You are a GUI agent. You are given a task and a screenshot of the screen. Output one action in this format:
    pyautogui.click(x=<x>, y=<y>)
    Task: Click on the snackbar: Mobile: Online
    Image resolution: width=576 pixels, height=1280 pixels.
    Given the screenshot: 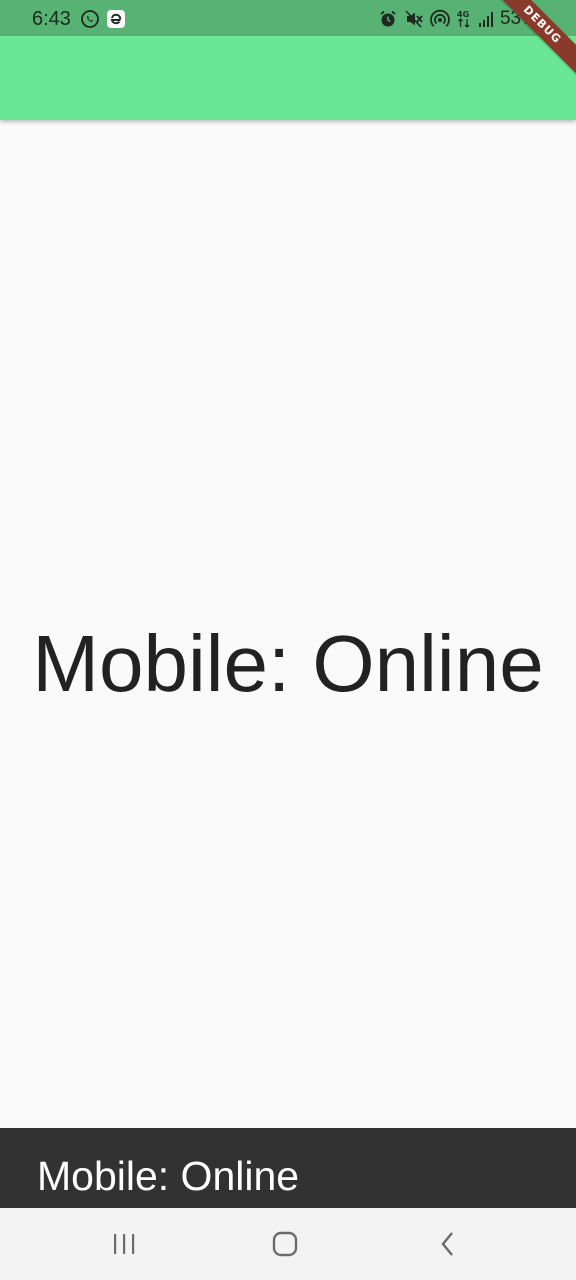 What is the action you would take?
    pyautogui.click(x=288, y=1168)
    